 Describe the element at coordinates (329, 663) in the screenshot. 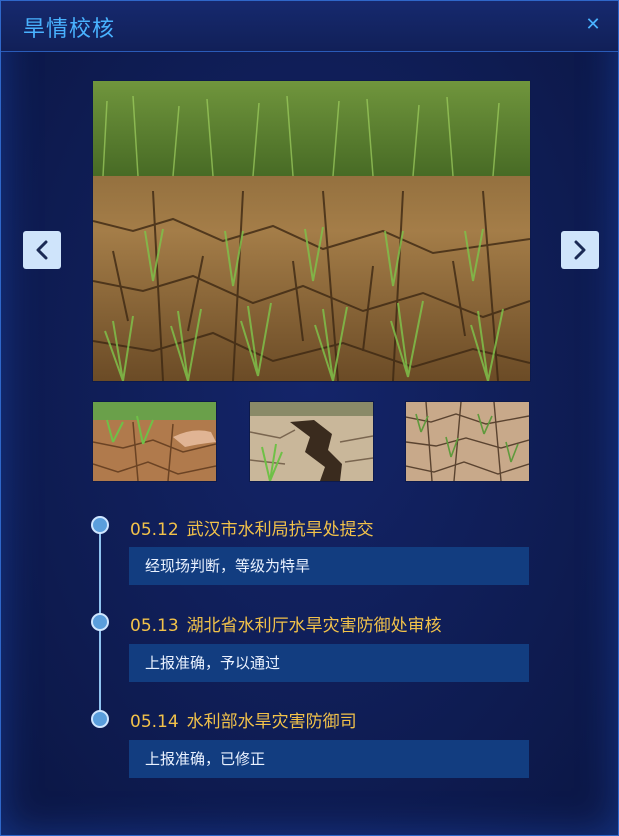

I see `timeline-comment: 上报准确，予以通过` at that location.